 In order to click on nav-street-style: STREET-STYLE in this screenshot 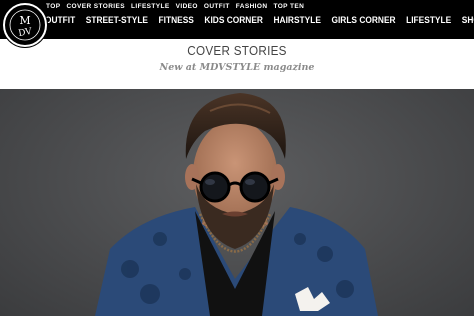, I will do `click(117, 20)`.